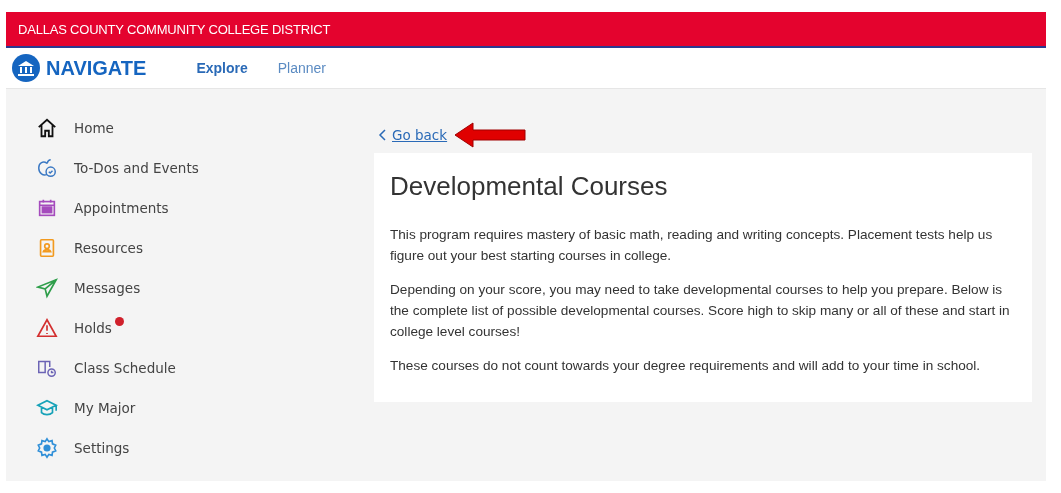  What do you see at coordinates (102, 448) in the screenshot?
I see `sidebar-item: Settings` at bounding box center [102, 448].